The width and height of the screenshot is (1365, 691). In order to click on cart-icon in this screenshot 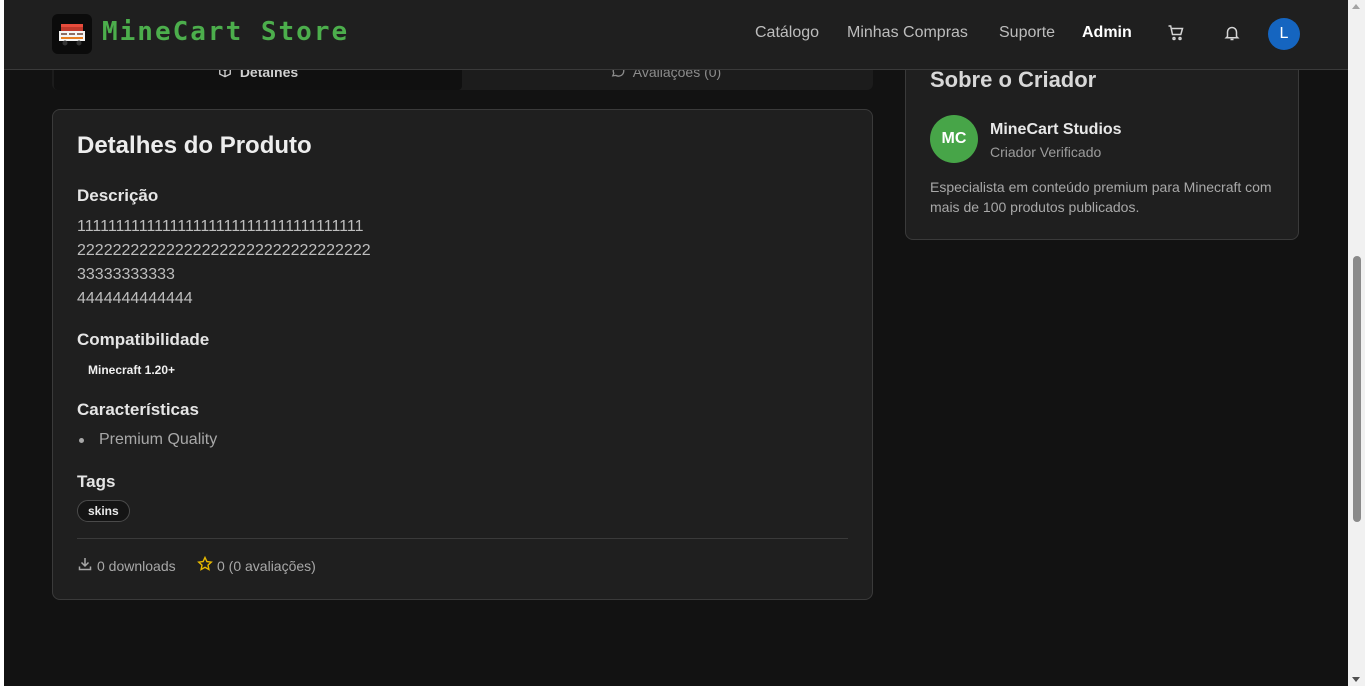, I will do `click(1177, 34)`.